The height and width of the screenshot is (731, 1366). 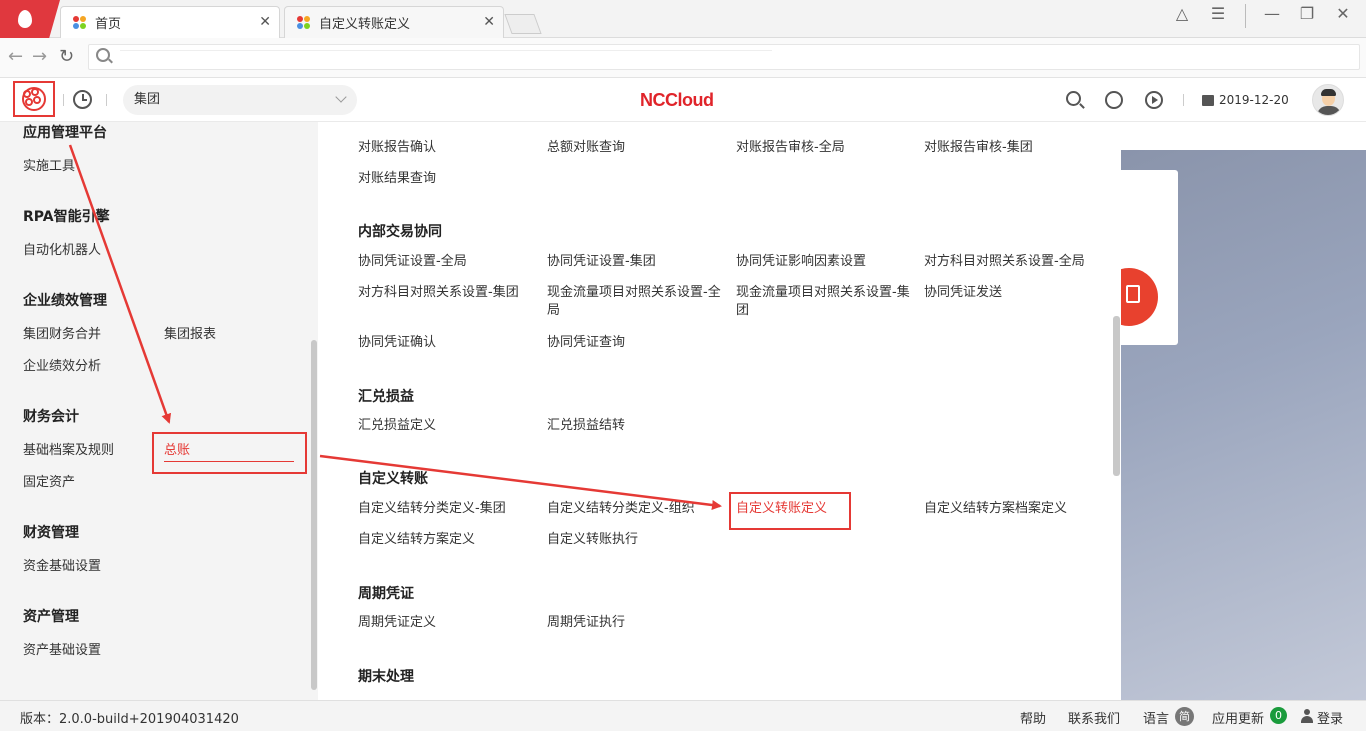 I want to click on app-update-link: 应用更新, so click(x=1238, y=717).